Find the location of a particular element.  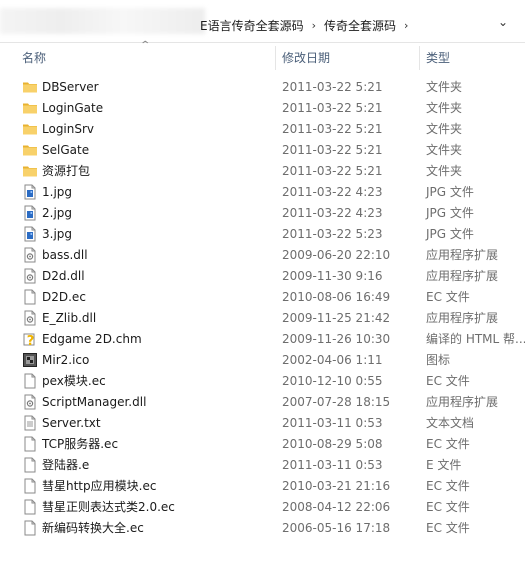

file-name: 彗星http应用模块.ec is located at coordinates (99, 486).